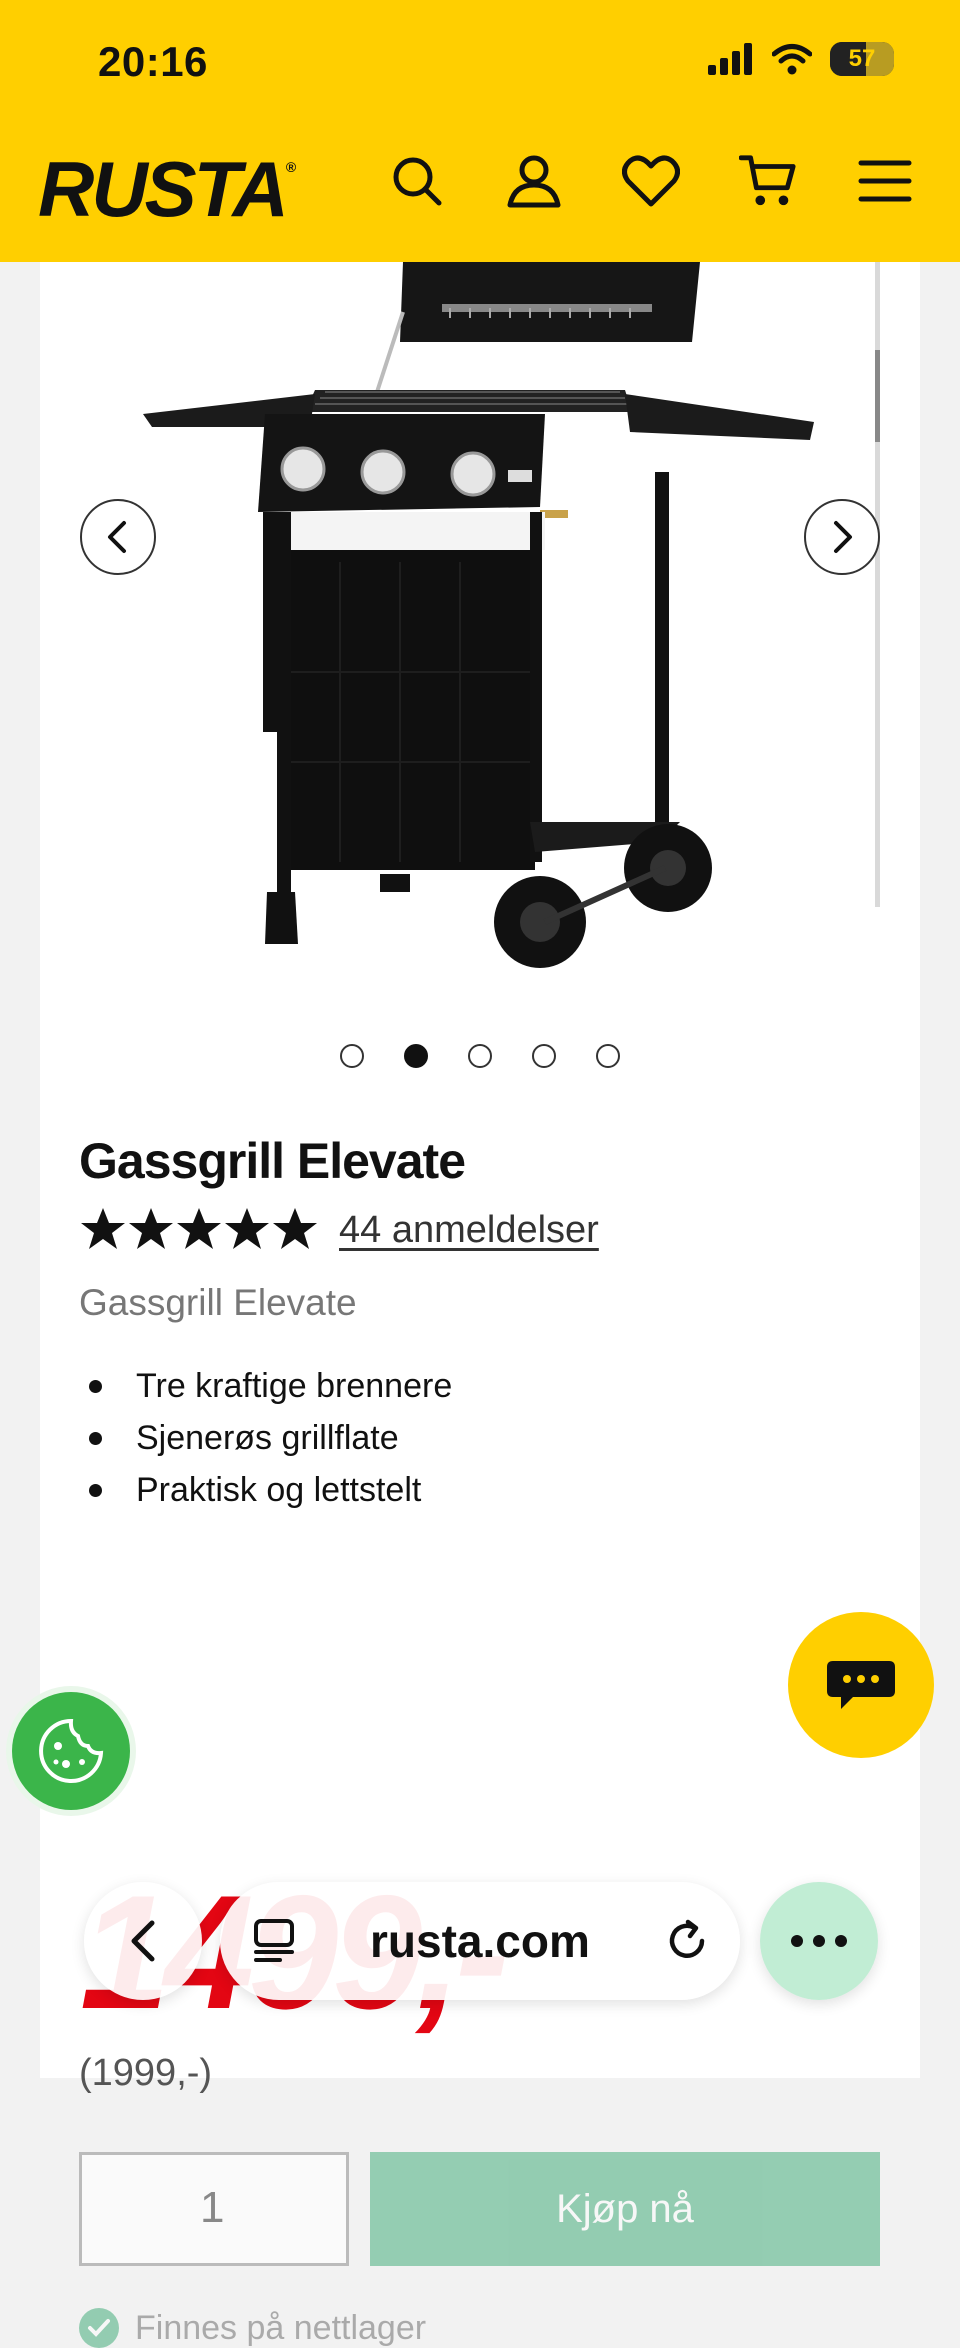  I want to click on cookie-settings-button, so click(71, 1751).